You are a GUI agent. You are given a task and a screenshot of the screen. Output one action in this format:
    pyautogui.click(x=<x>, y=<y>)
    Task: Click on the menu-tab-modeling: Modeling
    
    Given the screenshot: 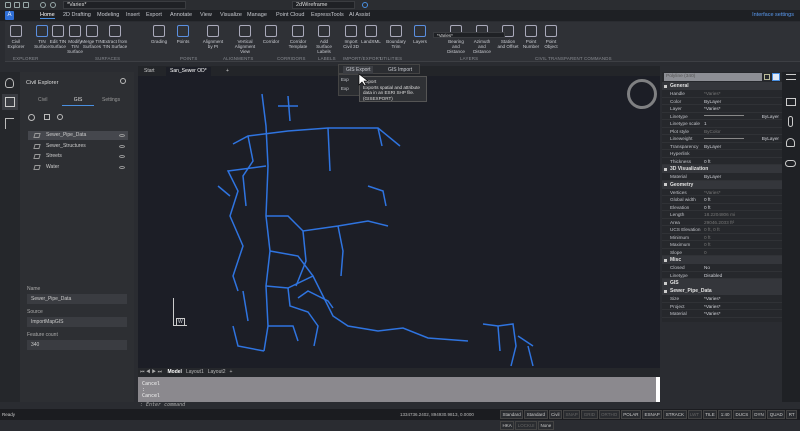 What is the action you would take?
    pyautogui.click(x=108, y=15)
    